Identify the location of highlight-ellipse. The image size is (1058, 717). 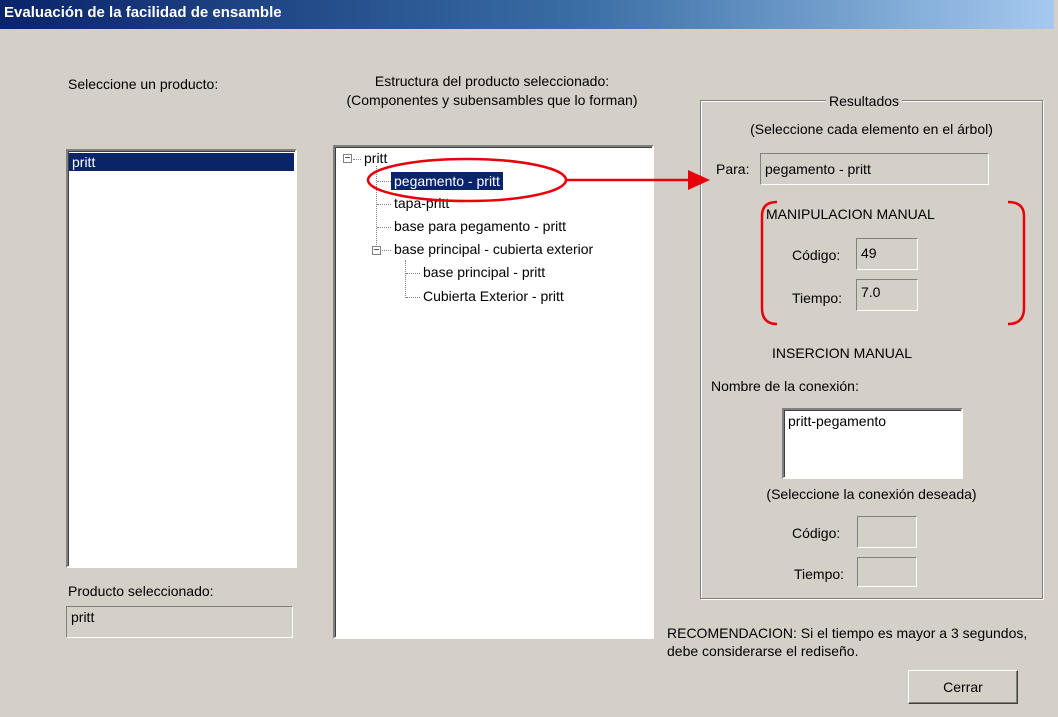
(467, 180).